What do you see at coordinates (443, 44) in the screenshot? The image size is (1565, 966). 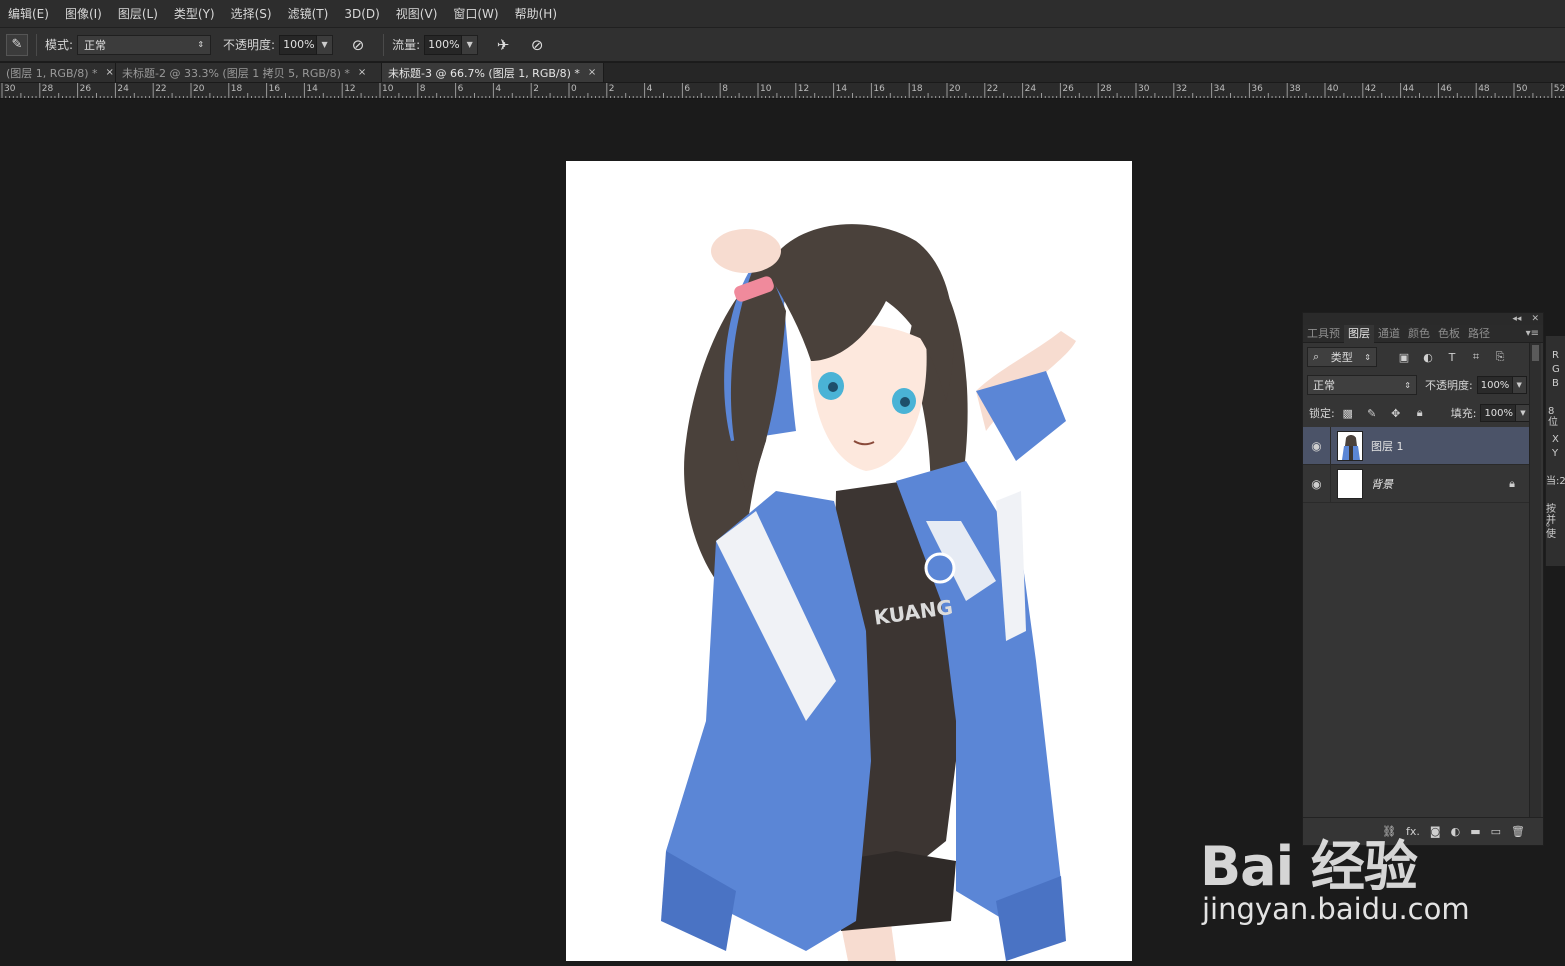 I see `flow-input: 100%` at bounding box center [443, 44].